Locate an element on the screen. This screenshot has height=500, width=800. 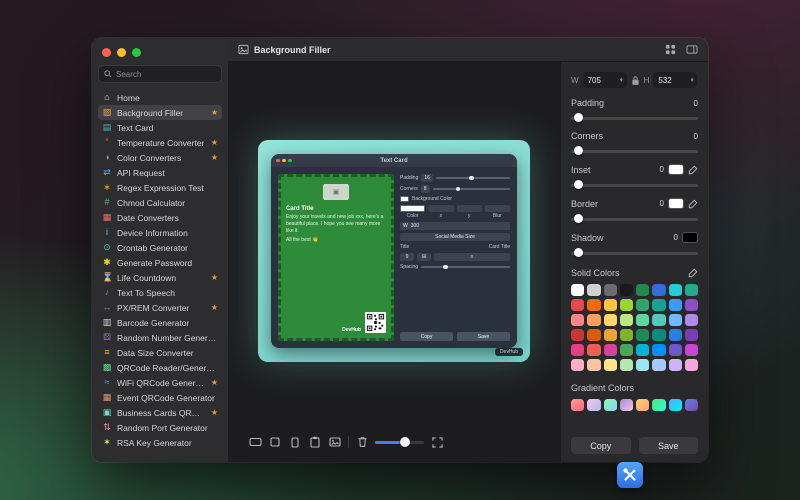
preview-y-input is located at coordinates (469, 208).